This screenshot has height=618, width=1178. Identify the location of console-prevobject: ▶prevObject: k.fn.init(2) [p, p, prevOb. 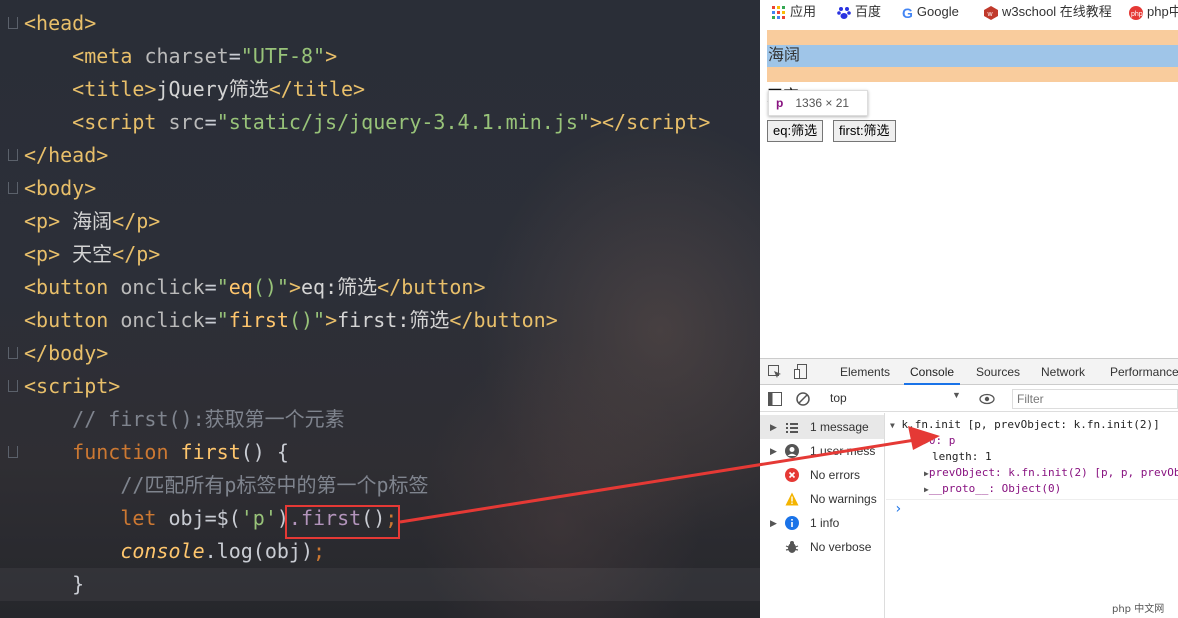
(1051, 473).